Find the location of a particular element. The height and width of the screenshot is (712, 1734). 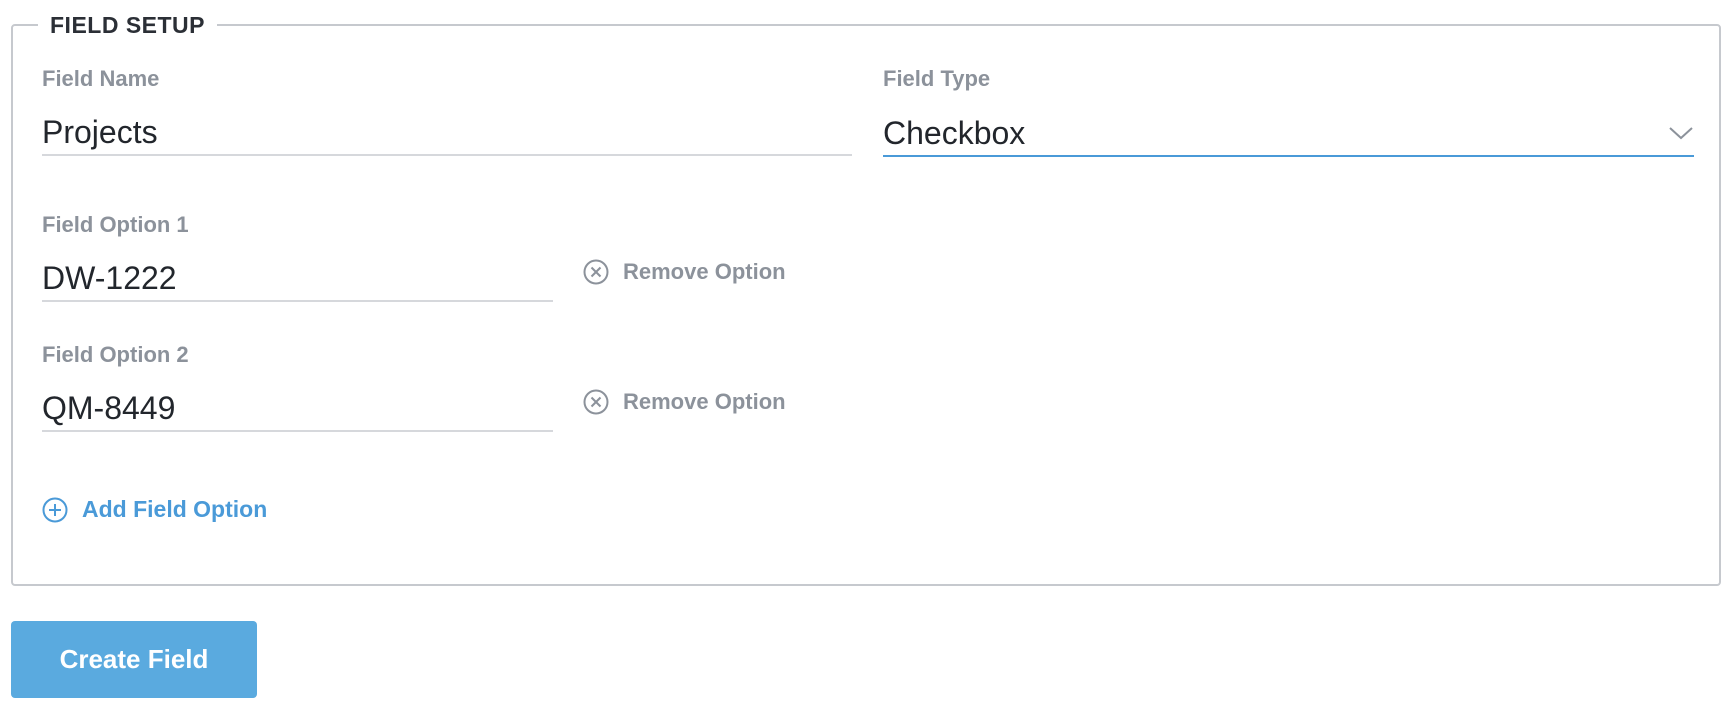

chevron-down-icon is located at coordinates (1681, 133).